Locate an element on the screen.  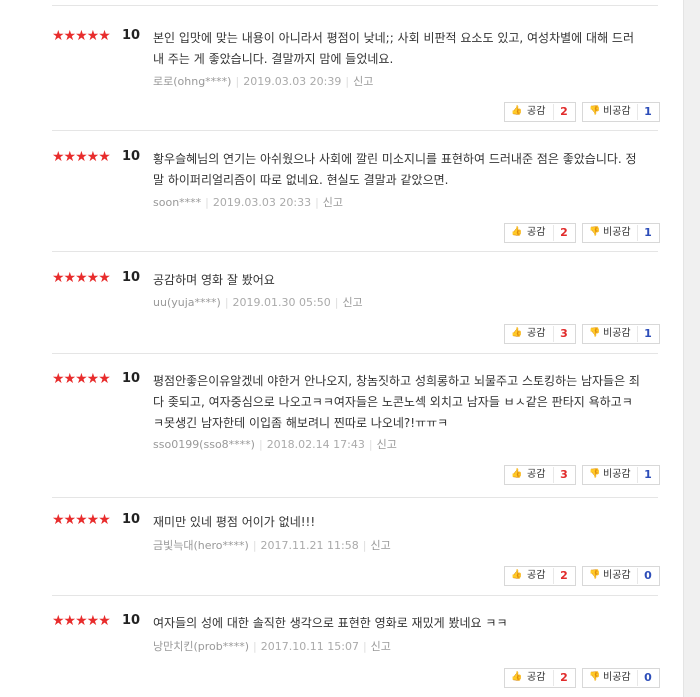
review-text: 공감하며 영화 잘 봤어요 is located at coordinates (214, 280).